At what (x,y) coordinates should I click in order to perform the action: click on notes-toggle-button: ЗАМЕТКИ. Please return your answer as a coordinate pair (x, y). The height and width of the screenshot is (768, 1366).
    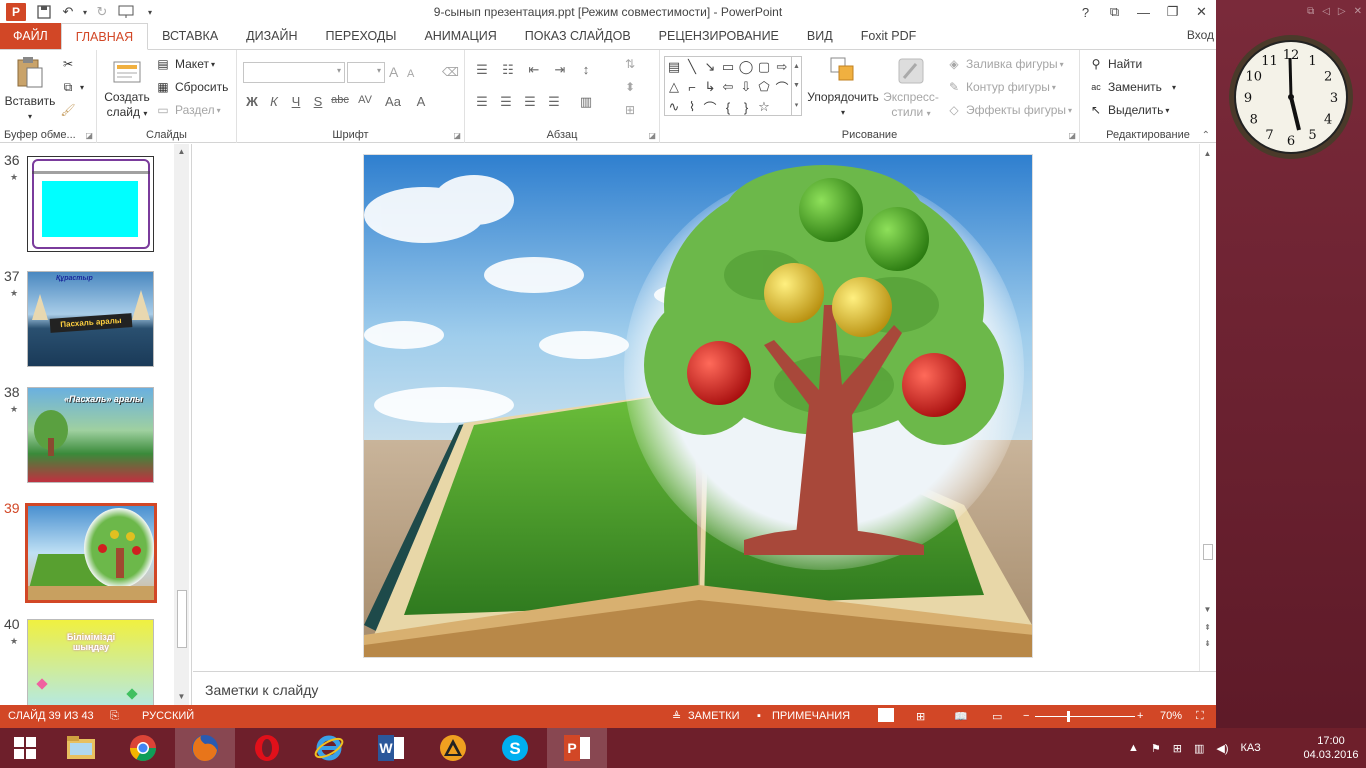
    Looking at the image, I should click on (714, 716).